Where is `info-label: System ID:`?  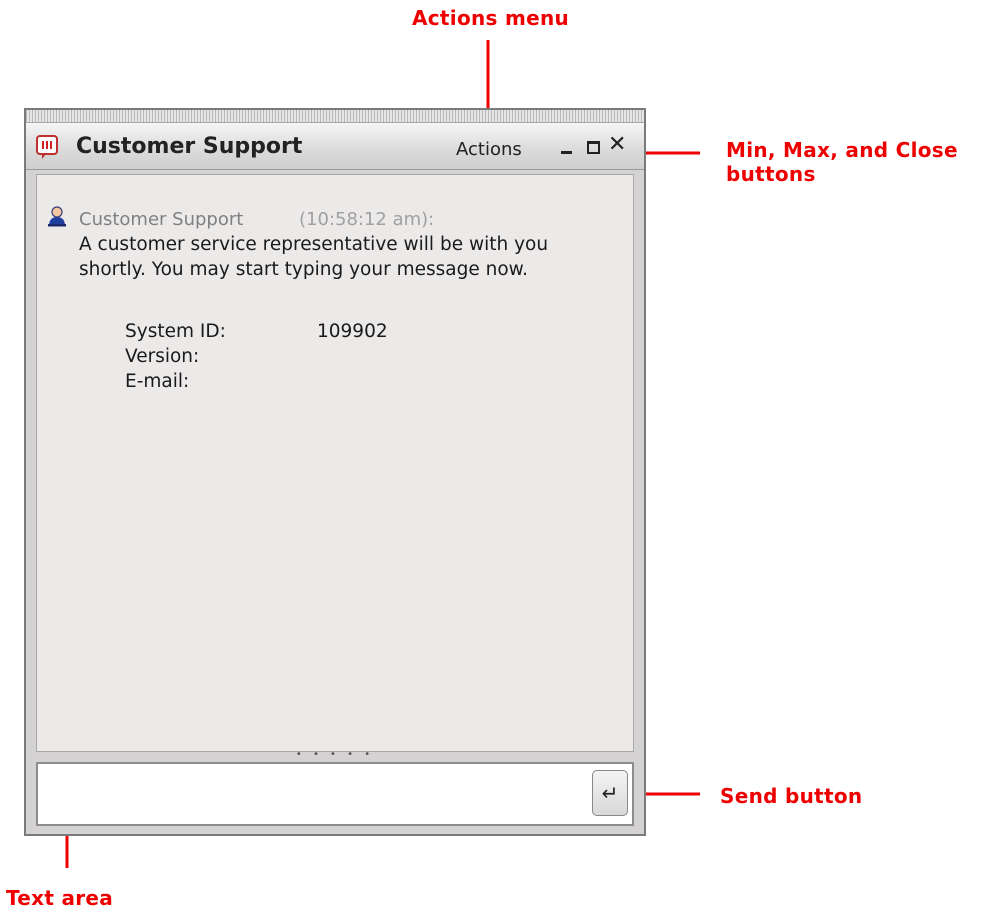
info-label: System ID: is located at coordinates (175, 331).